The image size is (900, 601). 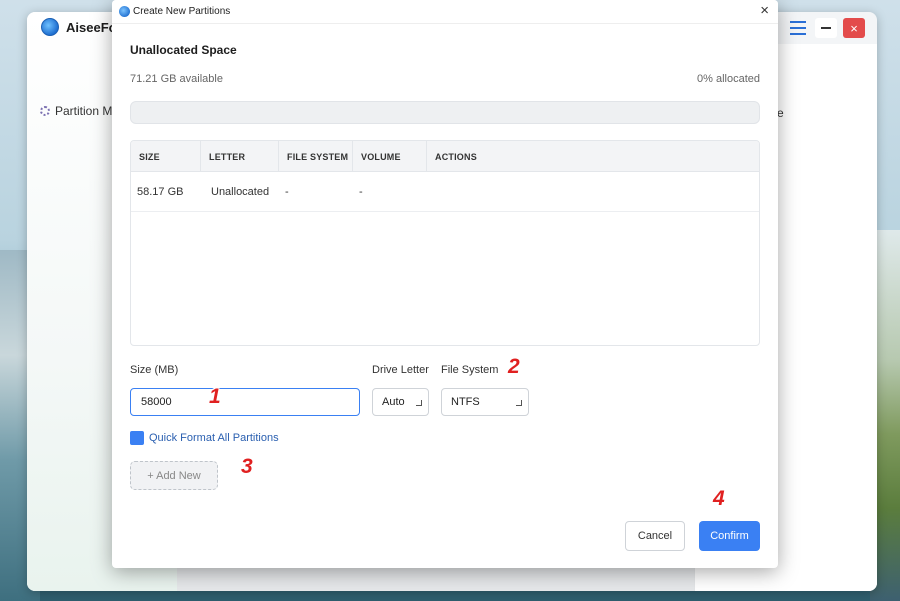 I want to click on step-marker-3: 3, so click(x=247, y=466).